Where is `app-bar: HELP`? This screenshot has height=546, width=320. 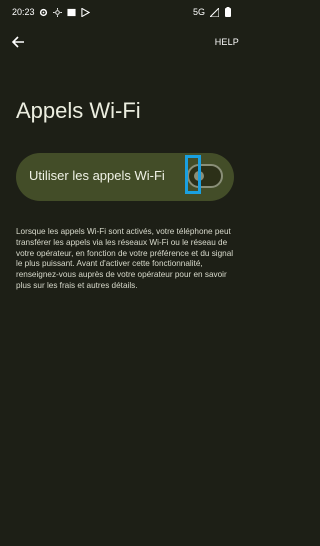
app-bar: HELP is located at coordinates (122, 44).